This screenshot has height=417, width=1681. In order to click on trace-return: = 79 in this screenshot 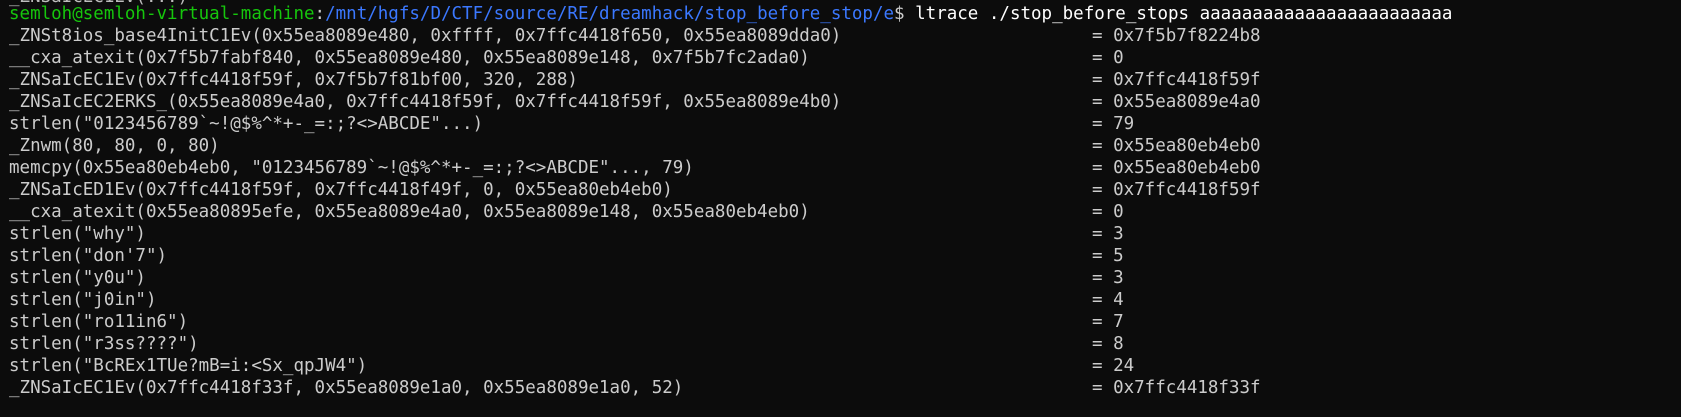, I will do `click(1113, 124)`.